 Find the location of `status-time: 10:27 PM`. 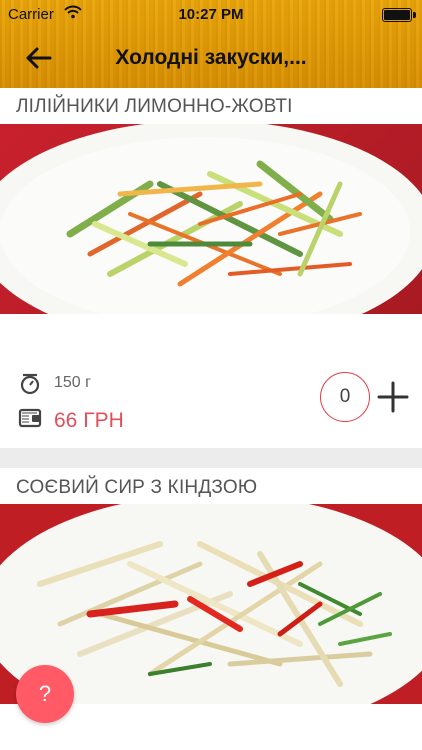

status-time: 10:27 PM is located at coordinates (211, 14).